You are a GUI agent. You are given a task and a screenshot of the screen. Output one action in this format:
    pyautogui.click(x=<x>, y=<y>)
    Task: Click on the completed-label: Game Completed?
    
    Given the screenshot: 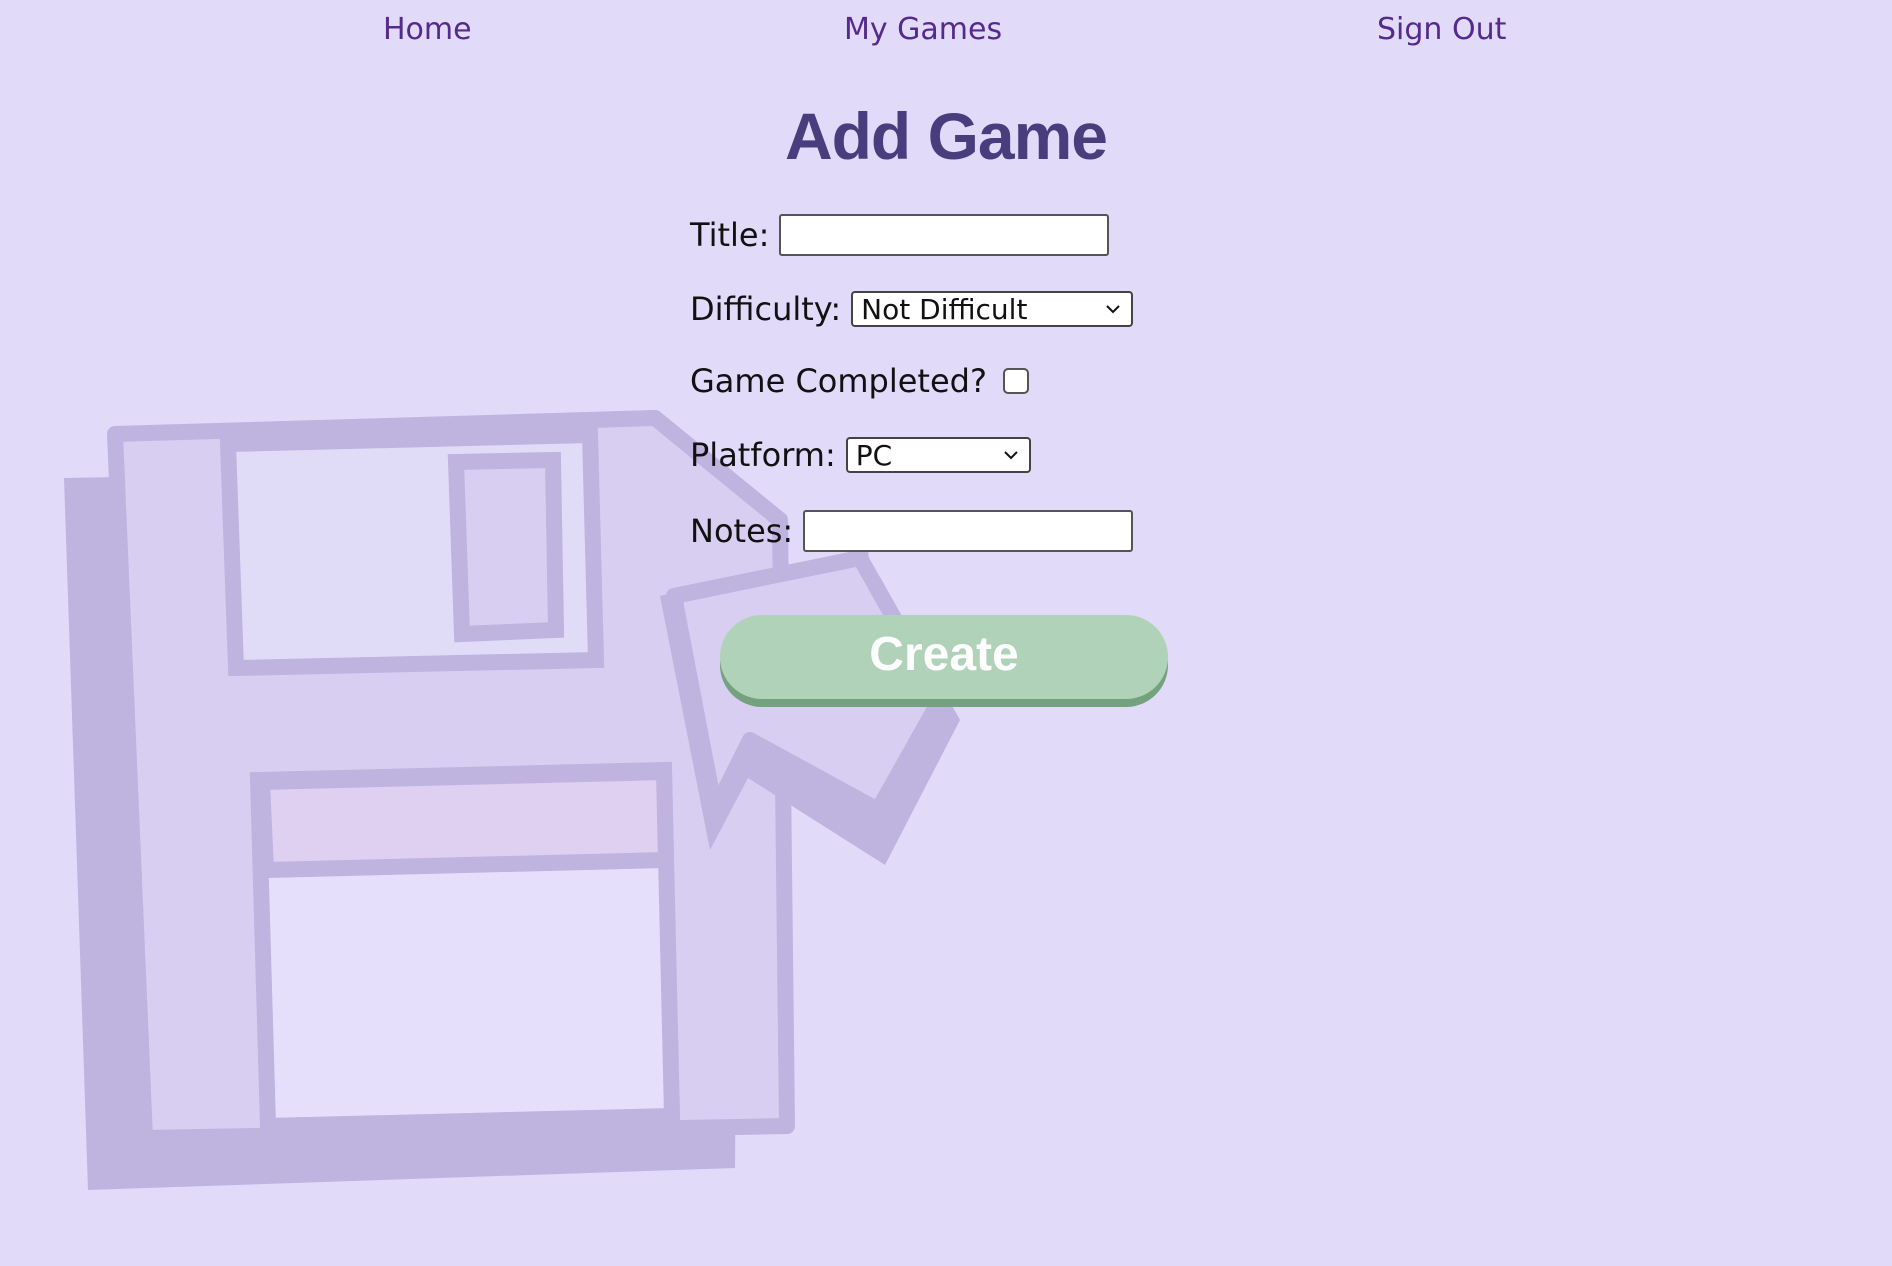 What is the action you would take?
    pyautogui.click(x=838, y=381)
    